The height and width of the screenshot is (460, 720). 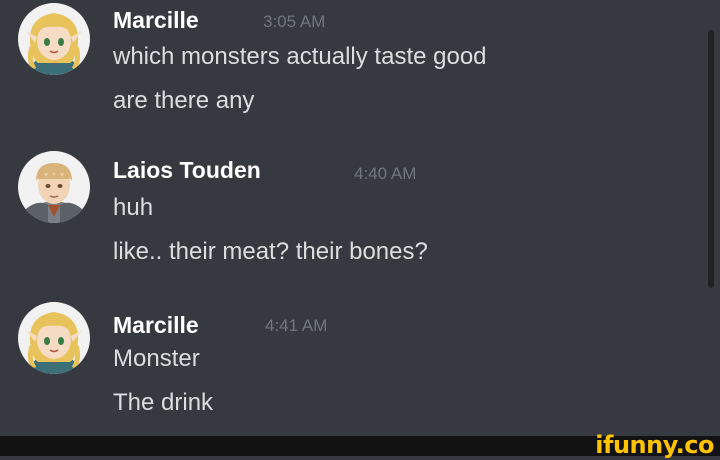 I want to click on author-name: Laios Touden, so click(x=187, y=170).